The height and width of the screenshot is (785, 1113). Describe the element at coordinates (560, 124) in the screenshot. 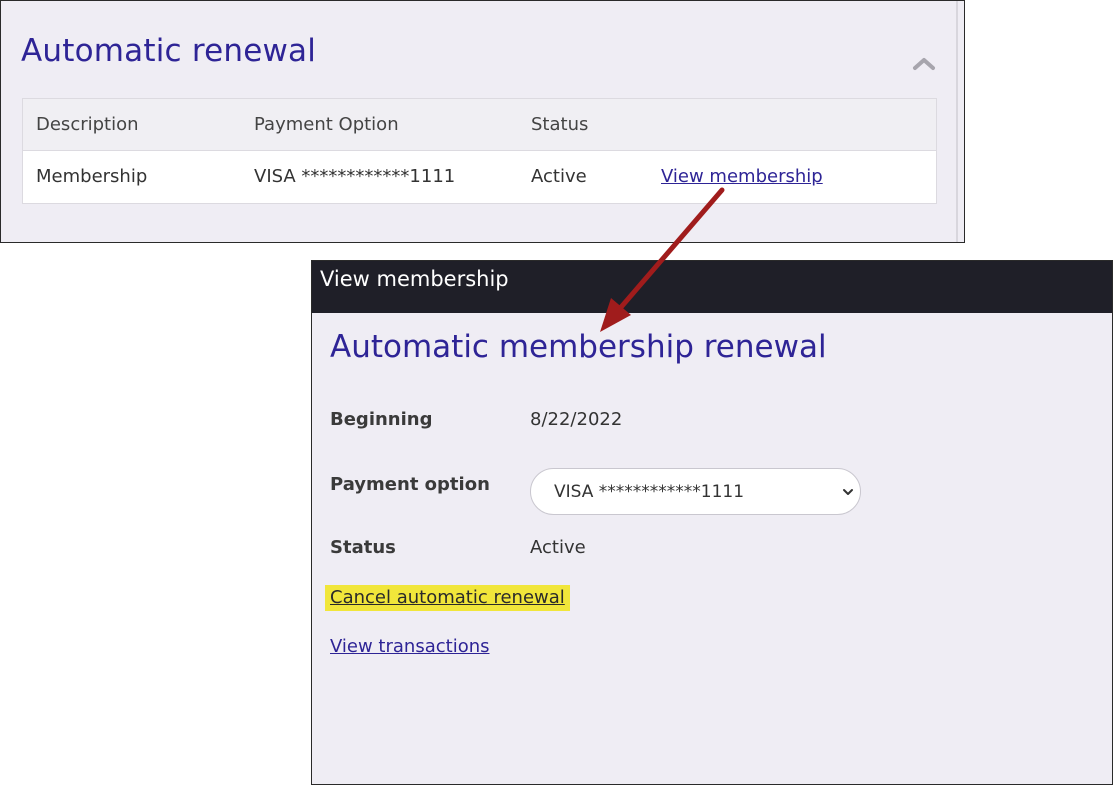

I see `column-header-status: Status` at that location.